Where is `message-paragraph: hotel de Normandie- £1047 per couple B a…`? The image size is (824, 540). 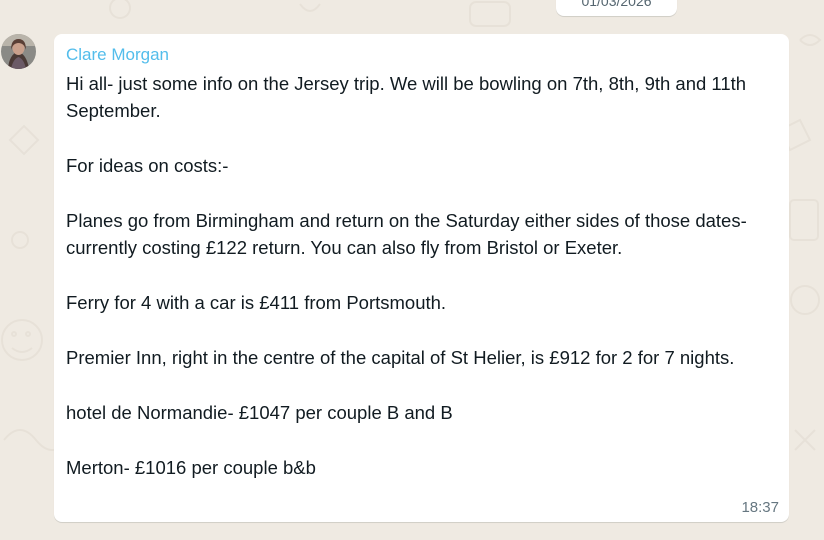
message-paragraph: hotel de Normandie- £1047 per couple B a… is located at coordinates (259, 412).